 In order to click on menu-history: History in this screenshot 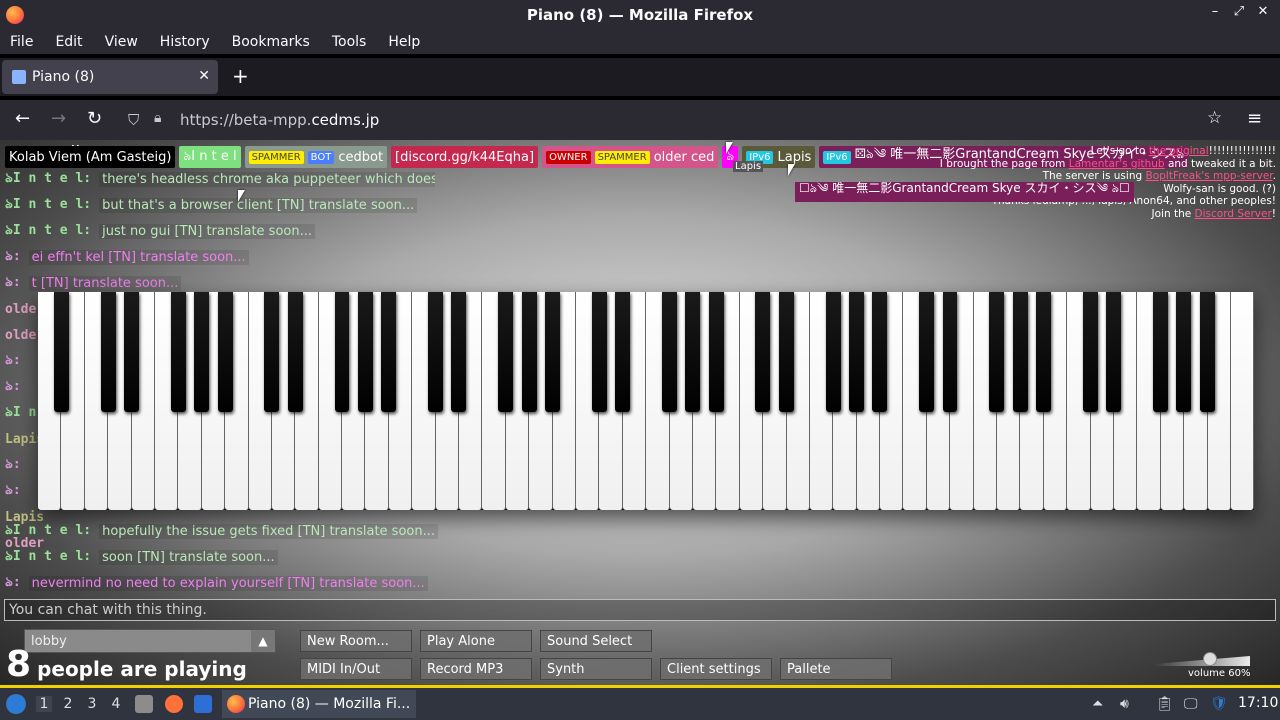, I will do `click(185, 42)`.